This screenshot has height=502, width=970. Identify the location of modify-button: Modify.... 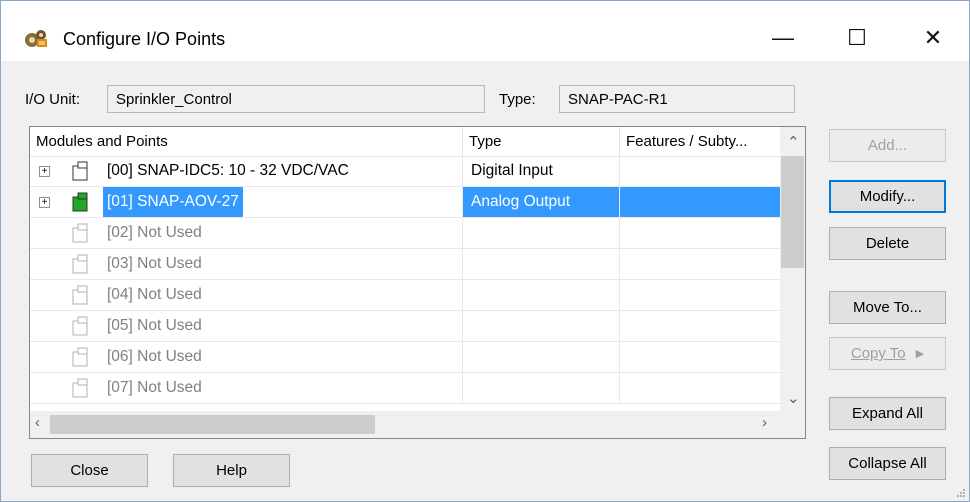
(887, 196).